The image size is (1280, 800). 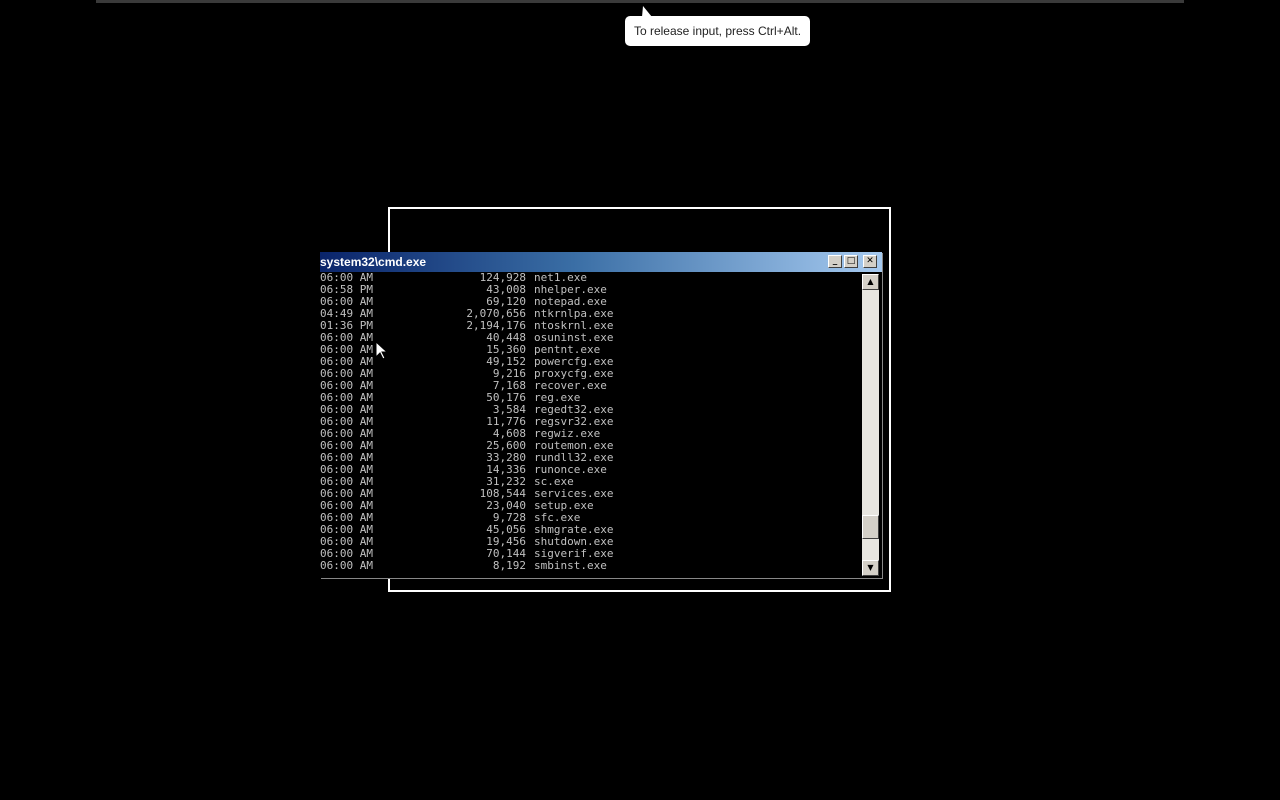 I want to click on close-button: ✕, so click(x=870, y=261).